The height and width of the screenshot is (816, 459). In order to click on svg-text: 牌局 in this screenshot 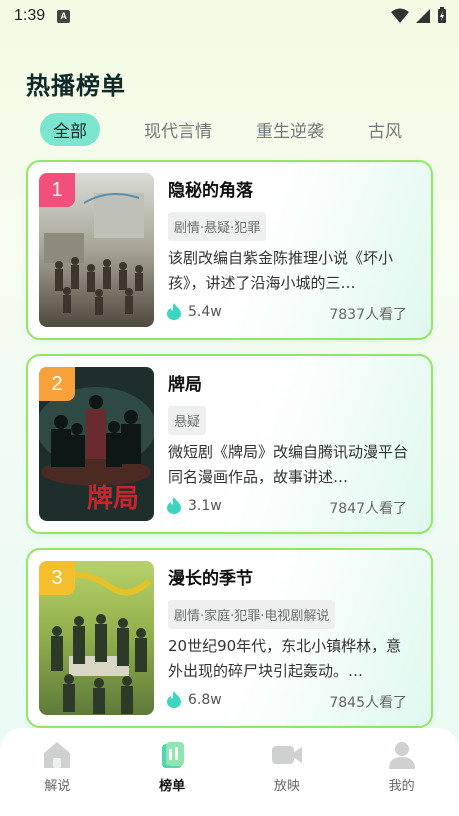, I will do `click(113, 498)`.